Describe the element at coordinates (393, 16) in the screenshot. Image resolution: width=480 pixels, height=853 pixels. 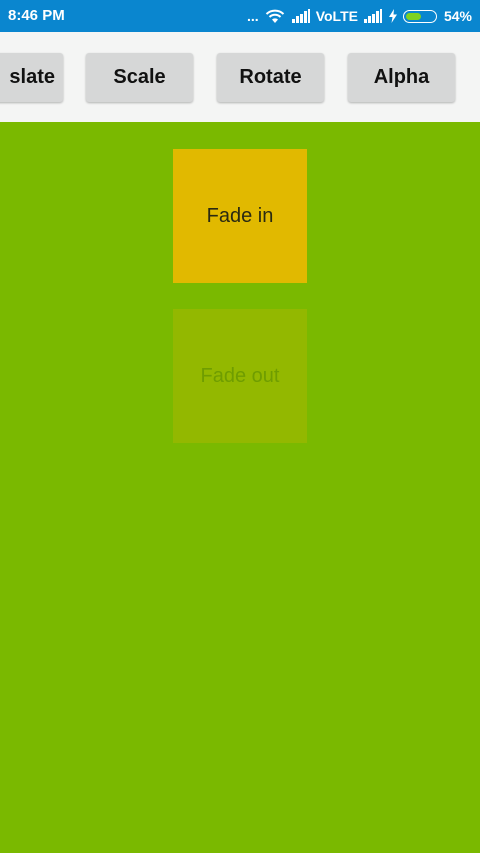
I see `charging-bolt-icon` at that location.